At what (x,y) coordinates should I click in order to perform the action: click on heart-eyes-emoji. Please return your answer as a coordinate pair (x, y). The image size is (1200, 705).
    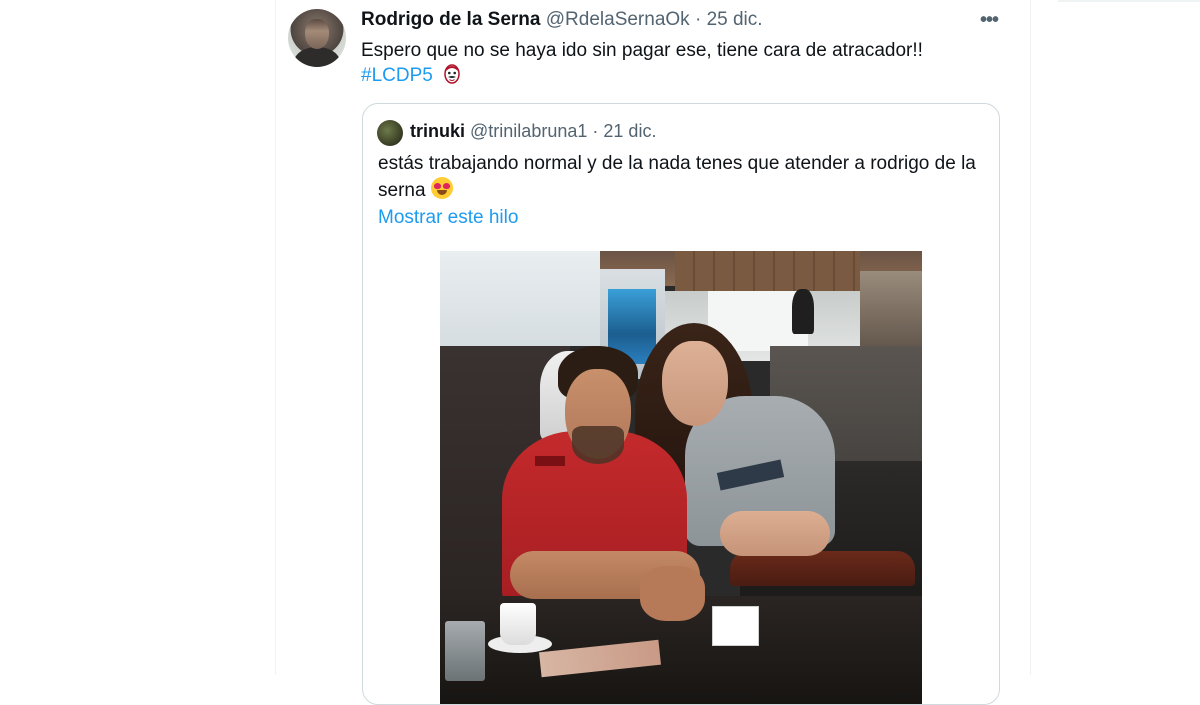
    Looking at the image, I should click on (441, 188).